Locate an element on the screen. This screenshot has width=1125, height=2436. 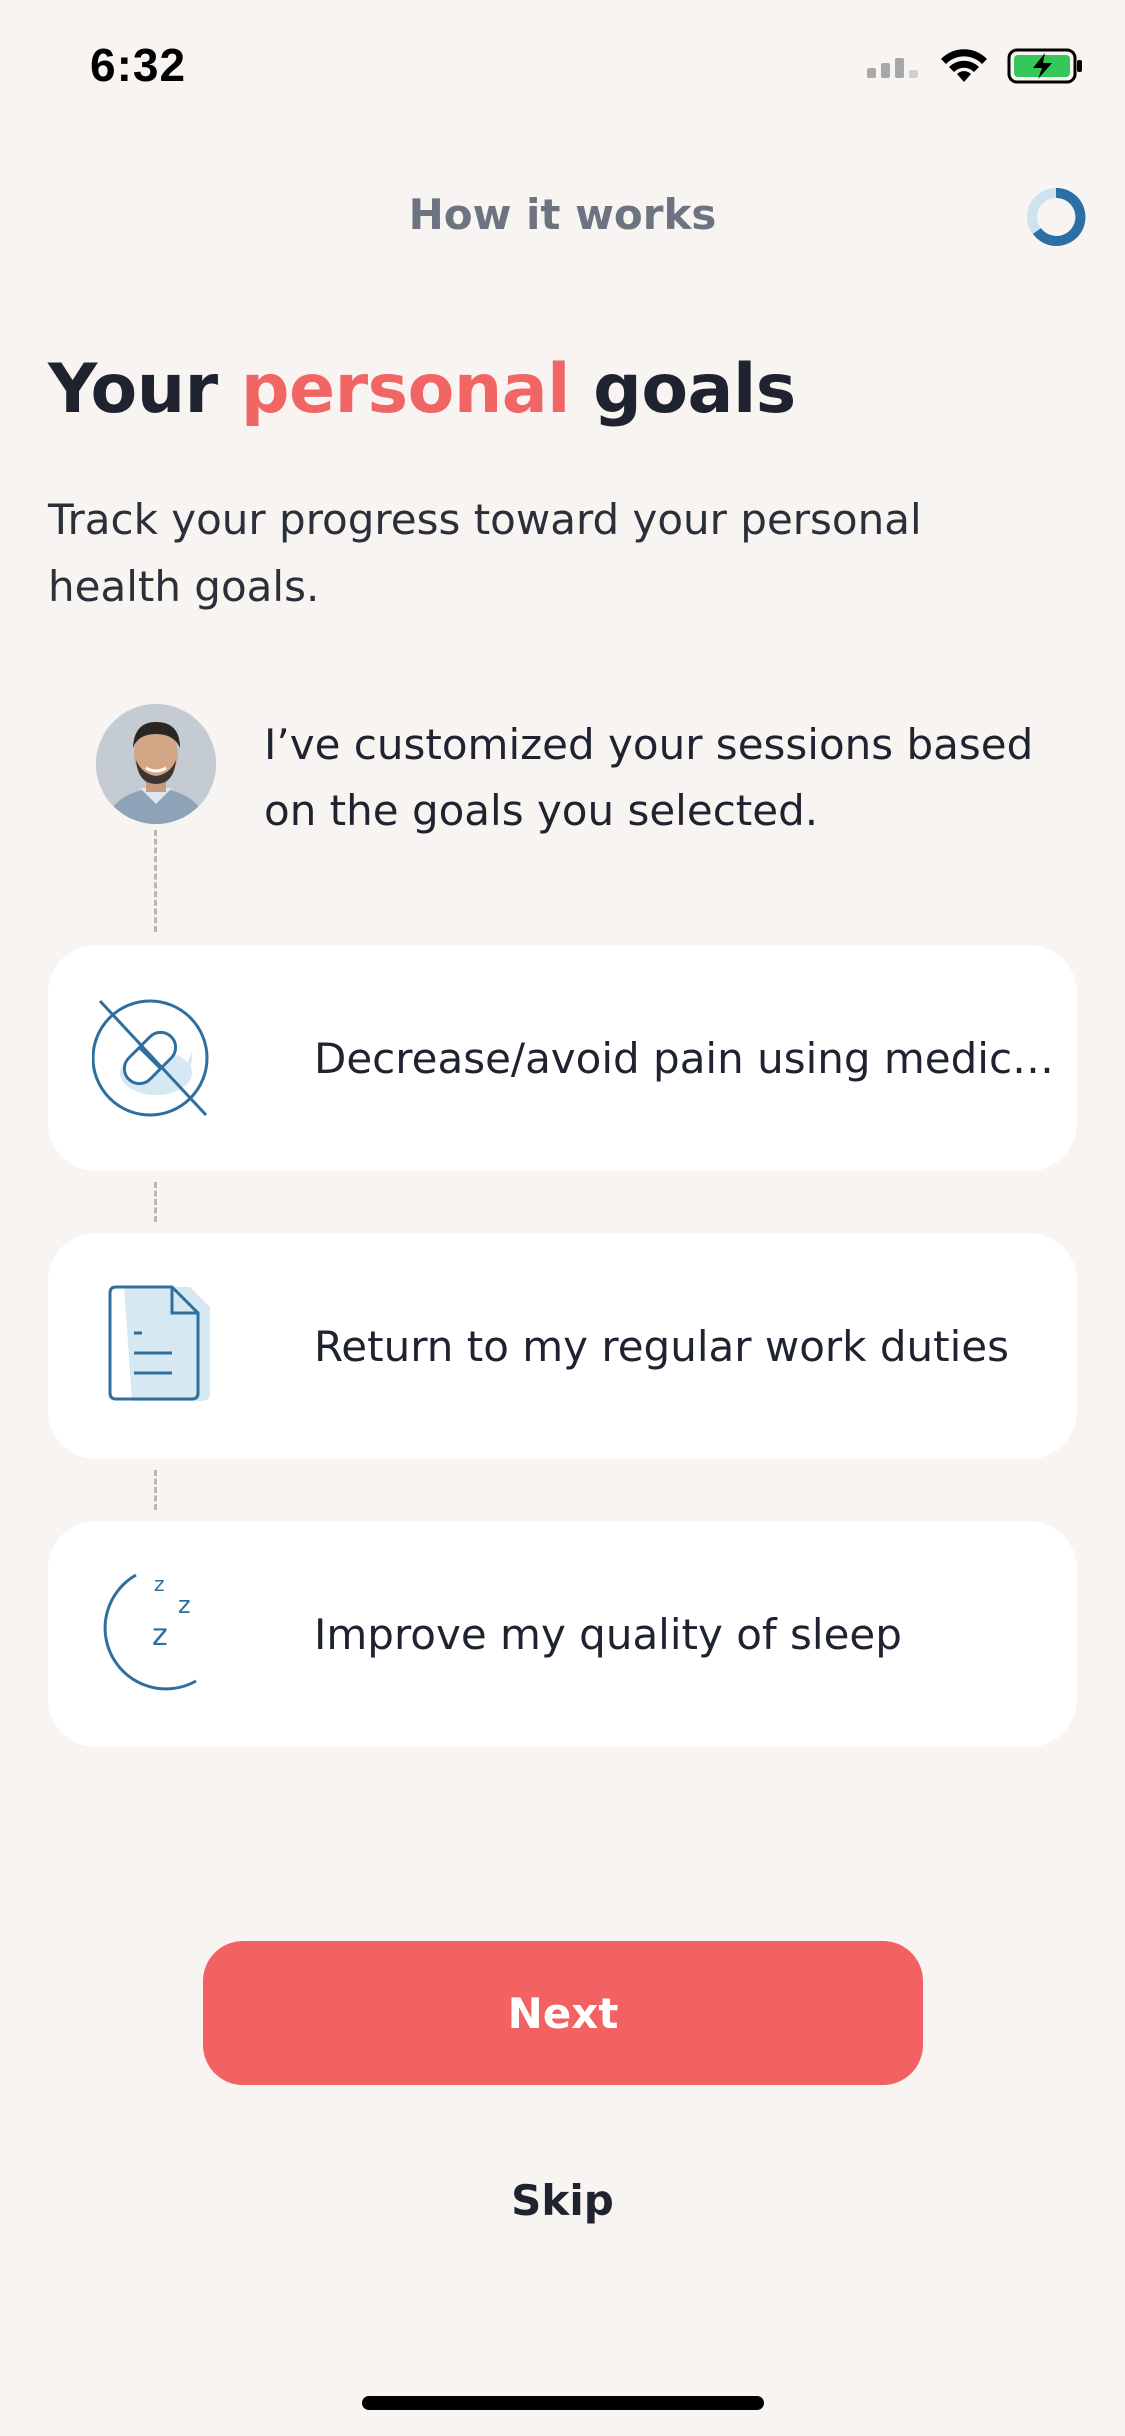
skip-button: Skip is located at coordinates (562, 2200).